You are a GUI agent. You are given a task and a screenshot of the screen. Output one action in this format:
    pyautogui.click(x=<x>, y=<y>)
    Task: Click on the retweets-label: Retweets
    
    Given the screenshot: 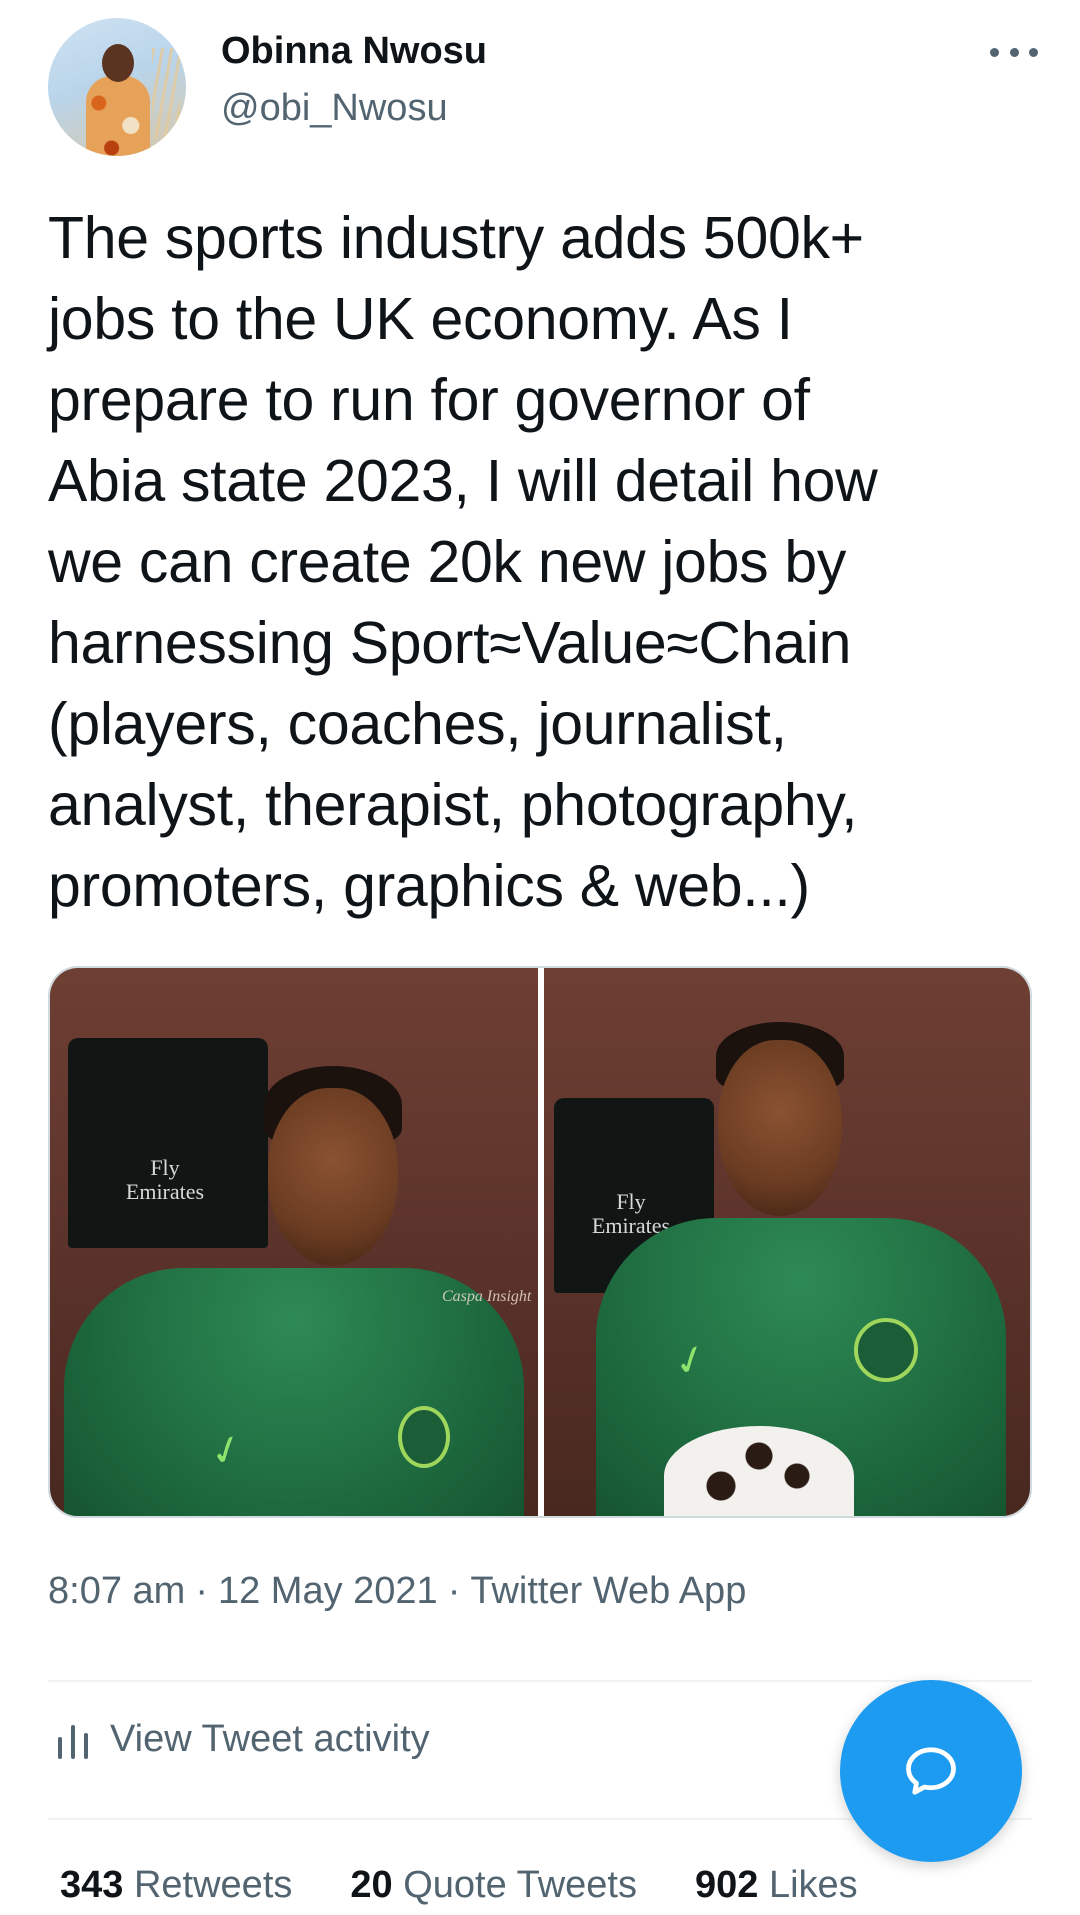 What is the action you would take?
    pyautogui.click(x=213, y=1885)
    